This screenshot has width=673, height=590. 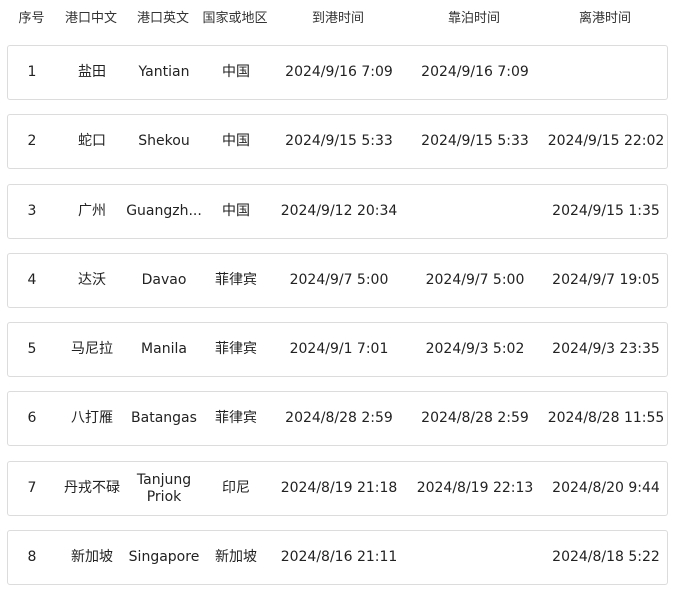 What do you see at coordinates (32, 72) in the screenshot?
I see `row-index: 1` at bounding box center [32, 72].